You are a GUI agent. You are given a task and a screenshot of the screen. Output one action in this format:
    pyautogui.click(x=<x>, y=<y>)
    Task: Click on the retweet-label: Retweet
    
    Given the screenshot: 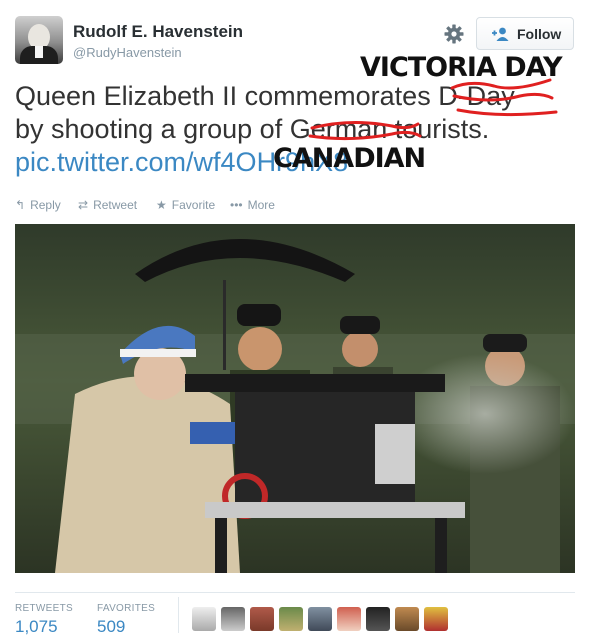 What is the action you would take?
    pyautogui.click(x=115, y=205)
    